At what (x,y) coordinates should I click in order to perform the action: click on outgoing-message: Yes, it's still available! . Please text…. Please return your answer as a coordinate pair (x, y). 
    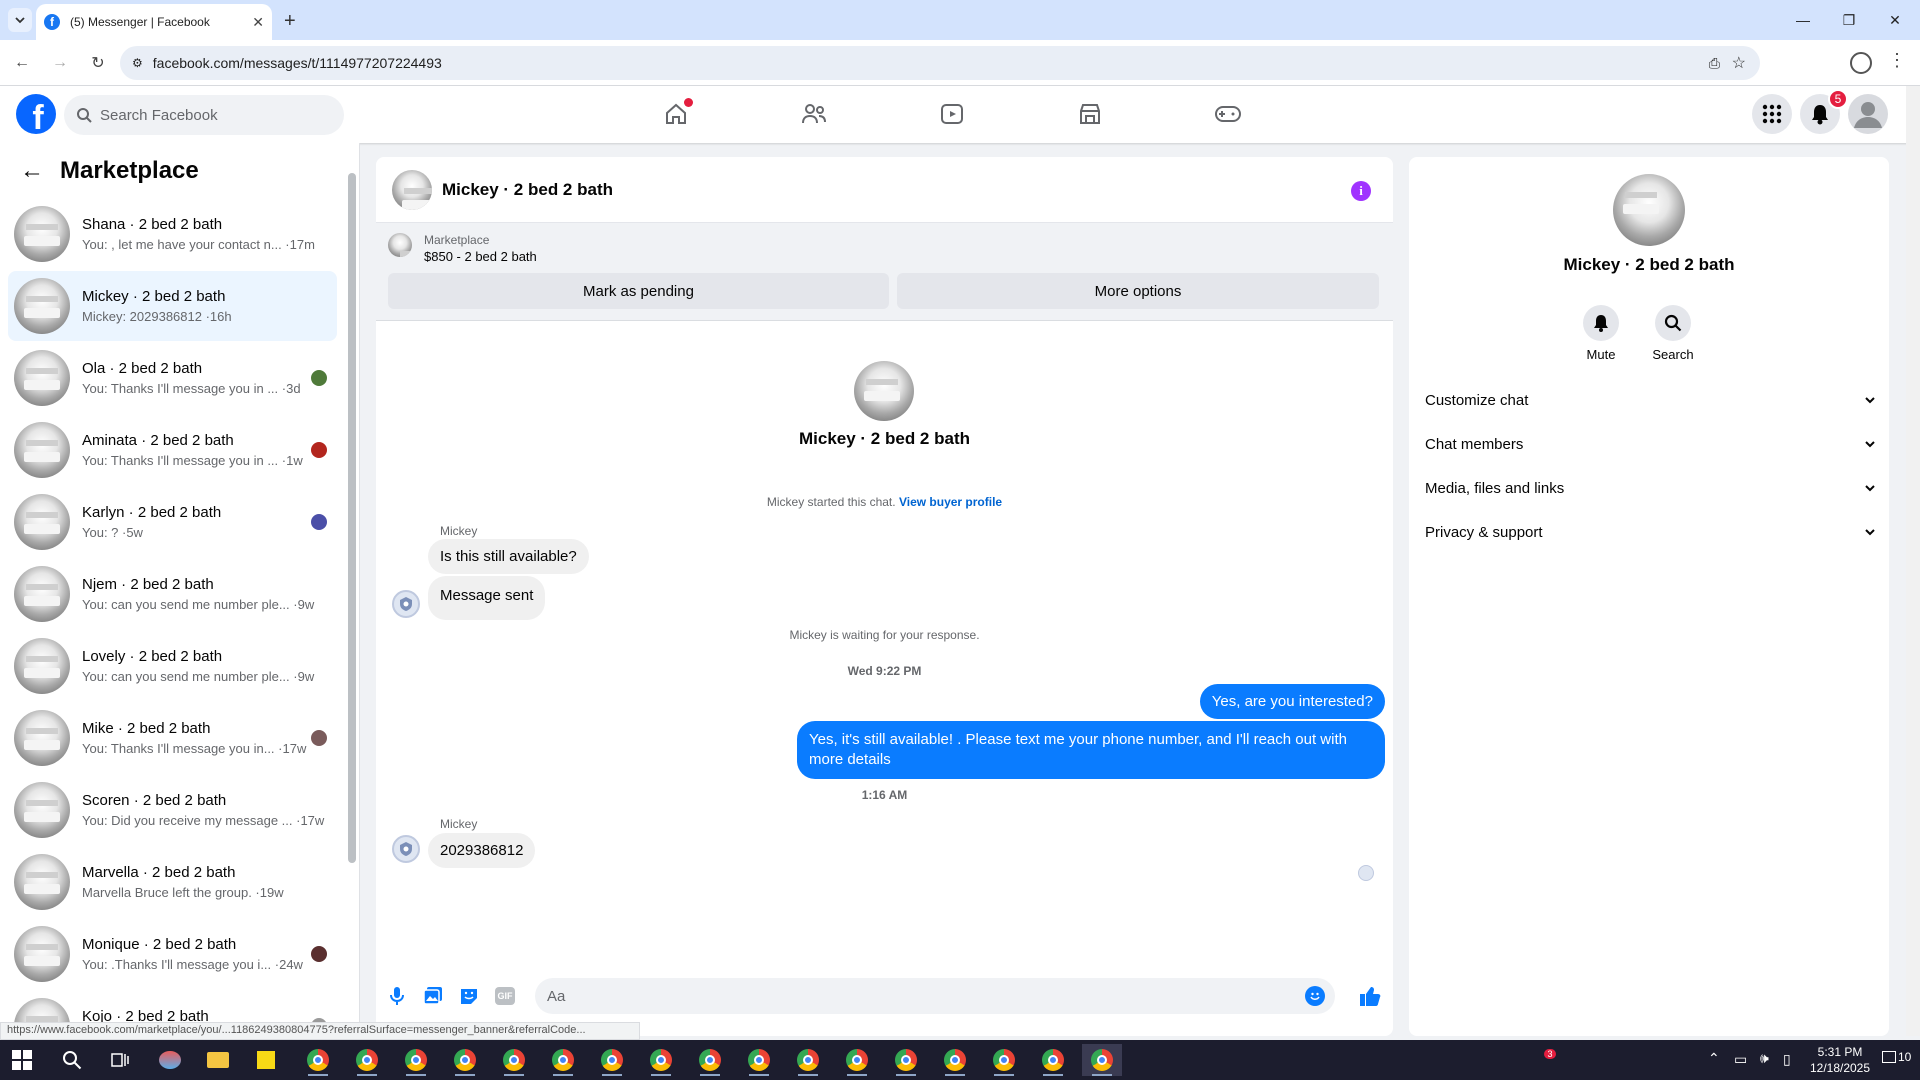
    Looking at the image, I should click on (1091, 750).